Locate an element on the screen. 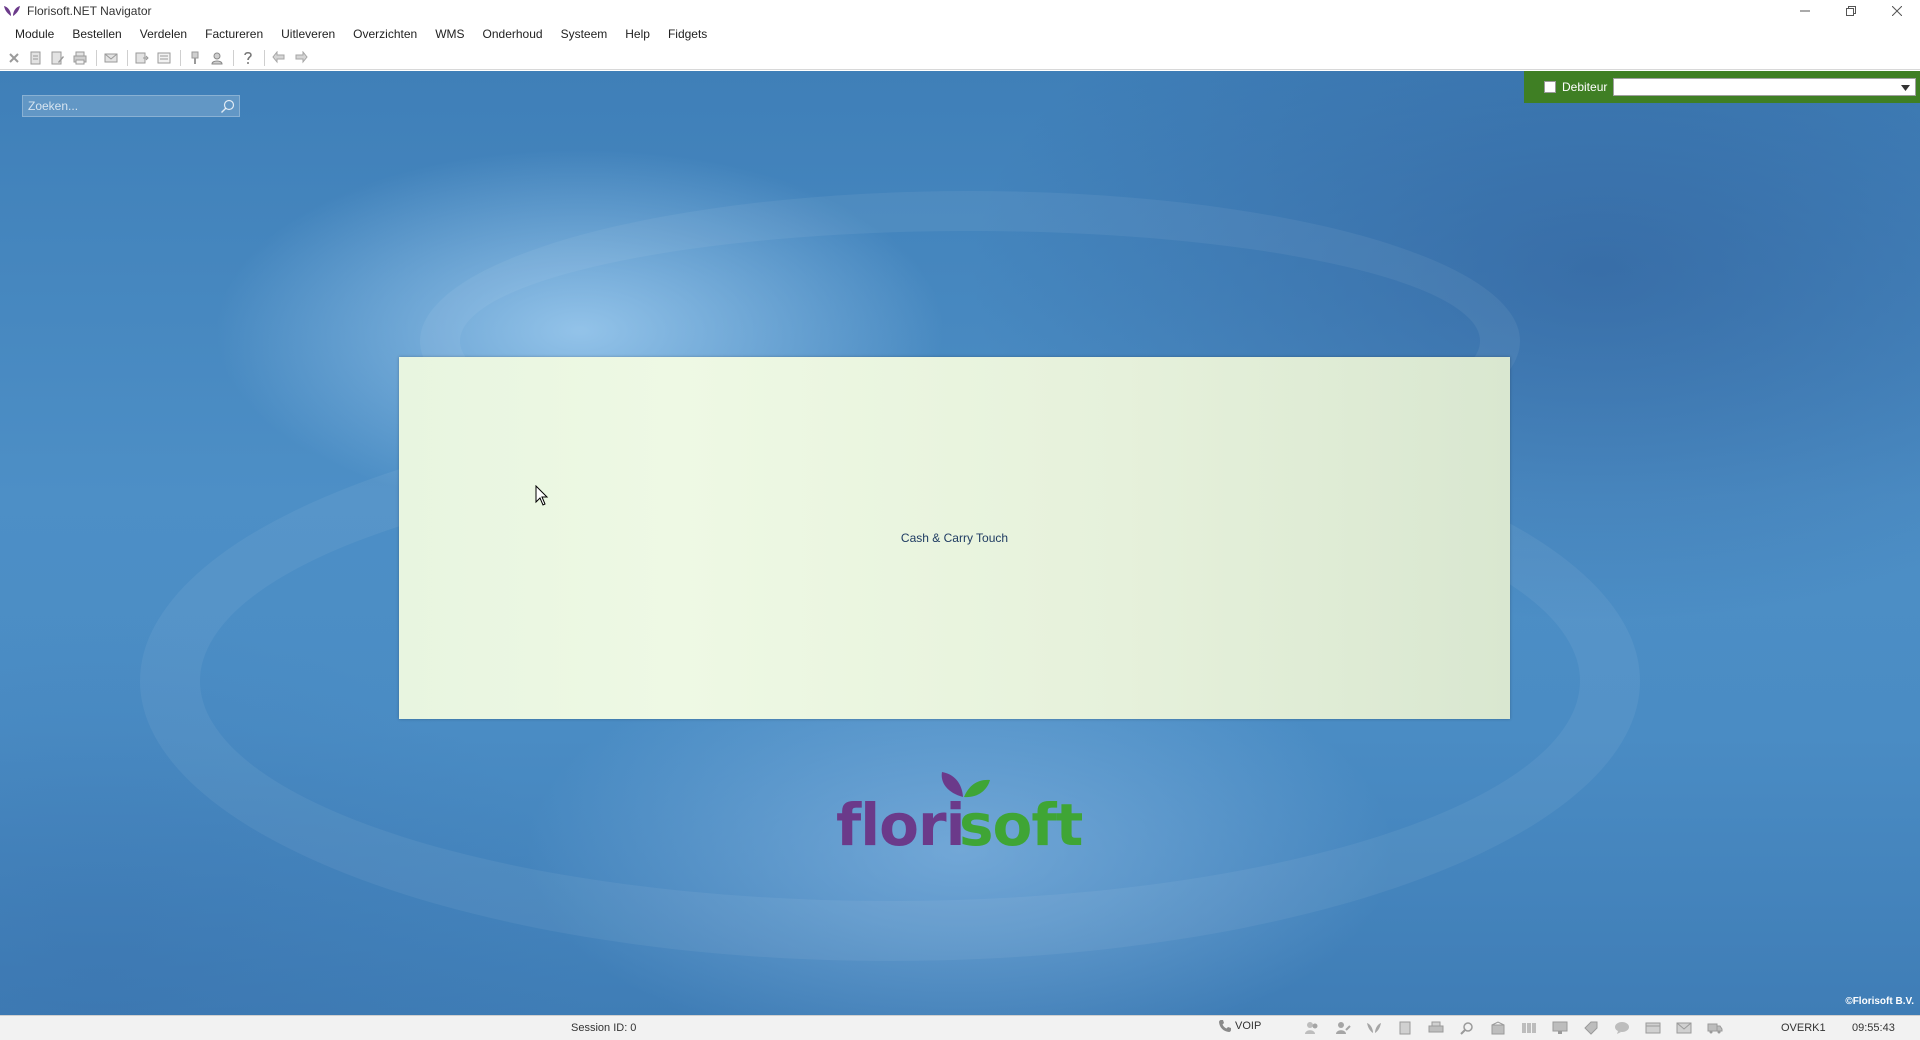  chat-icon is located at coordinates (1622, 1028).